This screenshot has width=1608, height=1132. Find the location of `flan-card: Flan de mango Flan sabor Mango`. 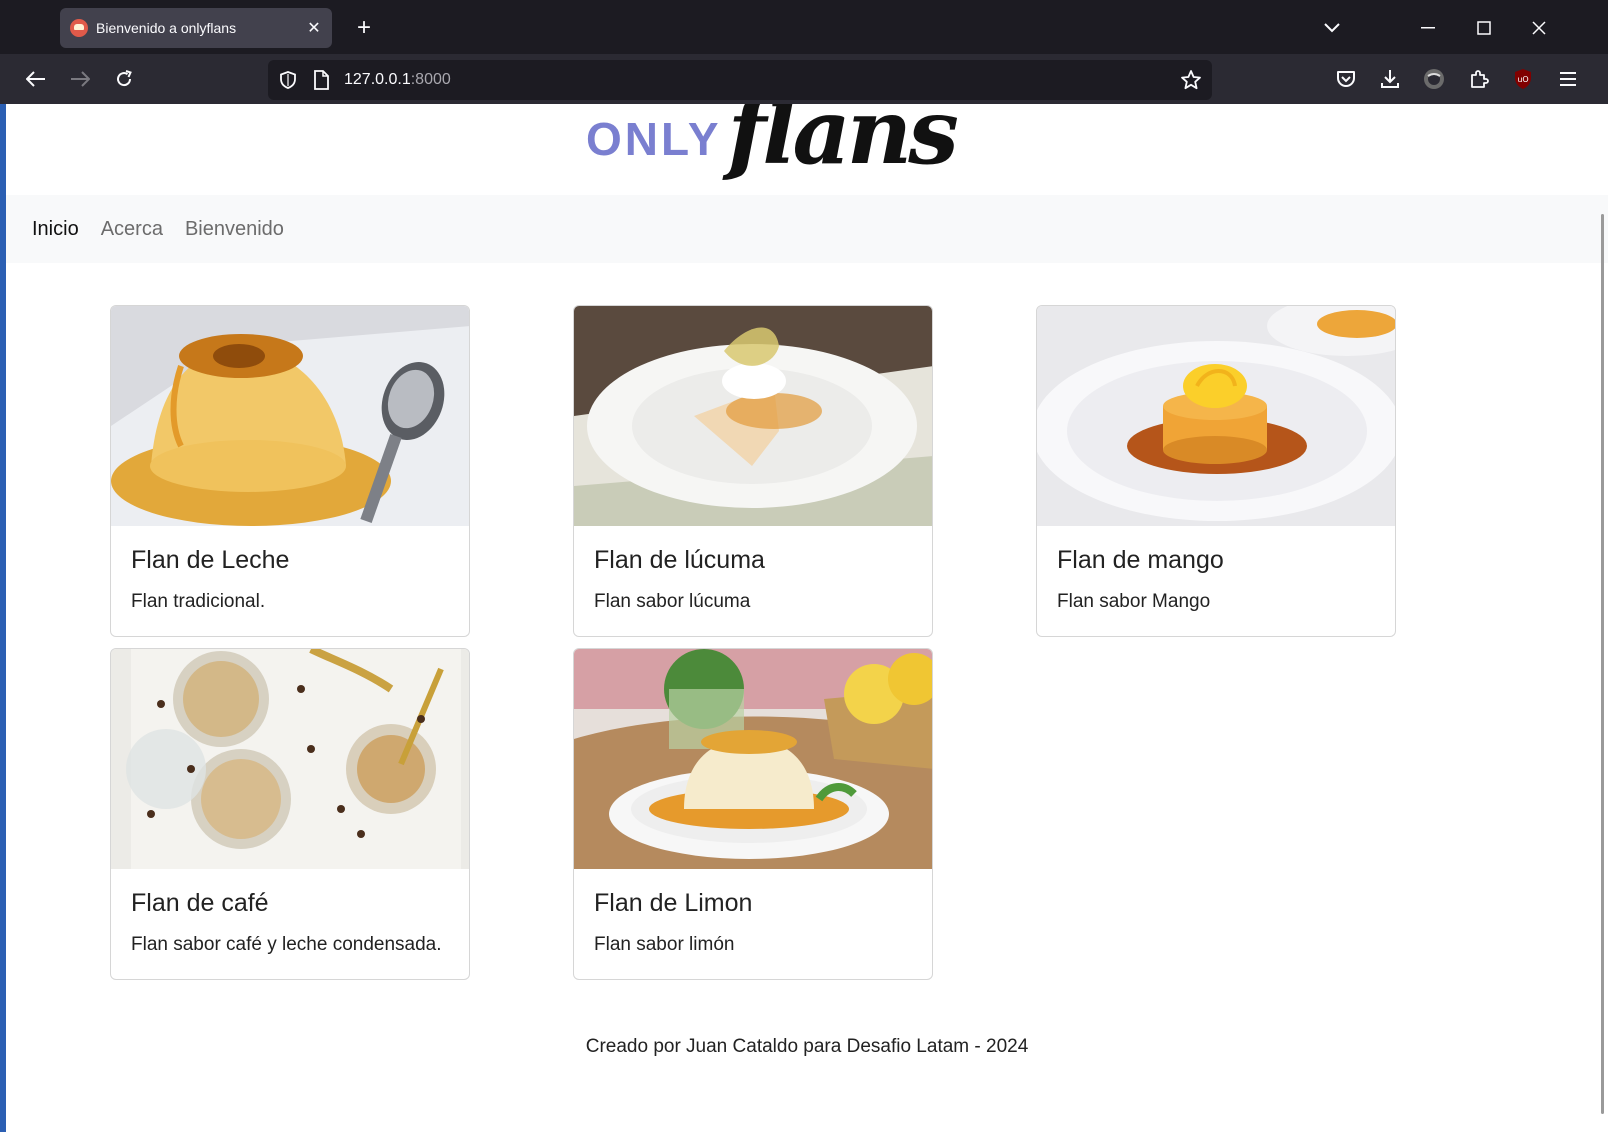

flan-card: Flan de mango Flan sabor Mango is located at coordinates (1216, 471).